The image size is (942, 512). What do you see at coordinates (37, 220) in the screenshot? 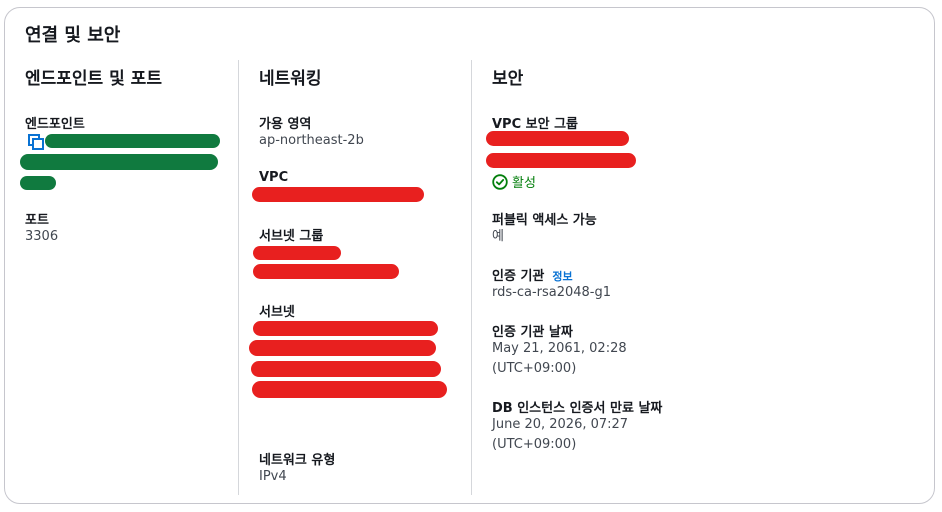
I see `port-label: 포트` at bounding box center [37, 220].